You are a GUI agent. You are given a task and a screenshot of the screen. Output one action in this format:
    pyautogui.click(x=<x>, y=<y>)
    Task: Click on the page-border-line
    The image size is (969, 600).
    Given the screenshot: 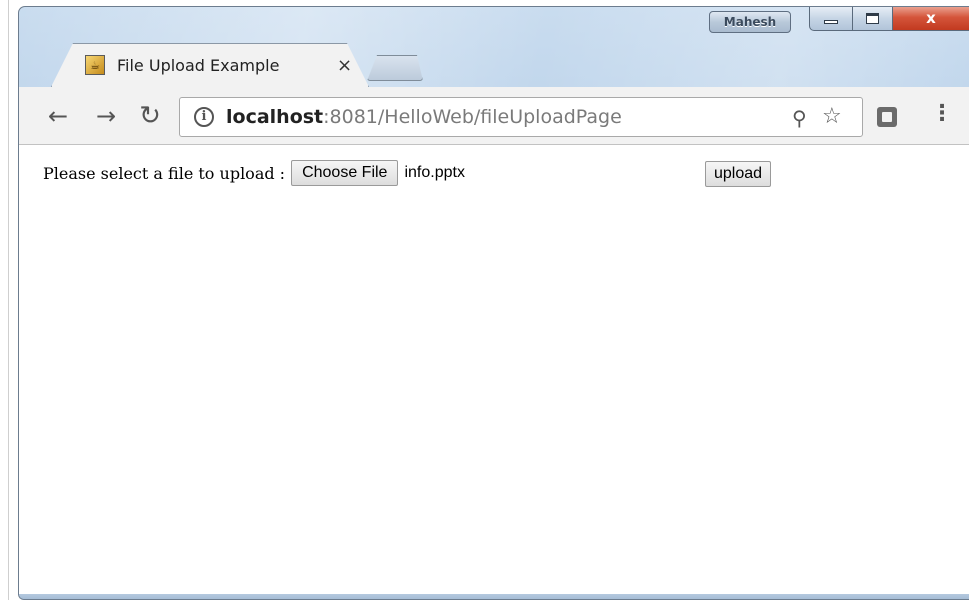 What is the action you would take?
    pyautogui.click(x=8, y=300)
    